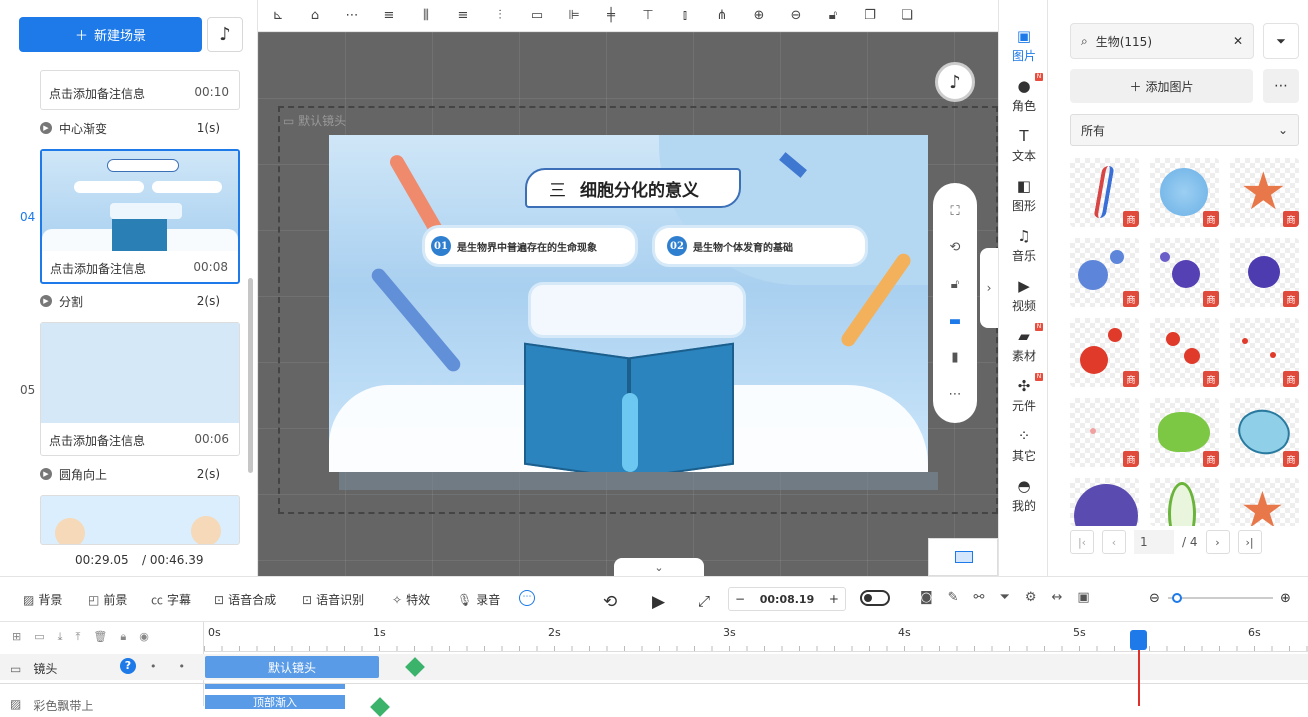 The height and width of the screenshot is (717, 1308). Describe the element at coordinates (333, 599) in the screenshot. I see `asr-button: ⊡ 语音识别` at that location.